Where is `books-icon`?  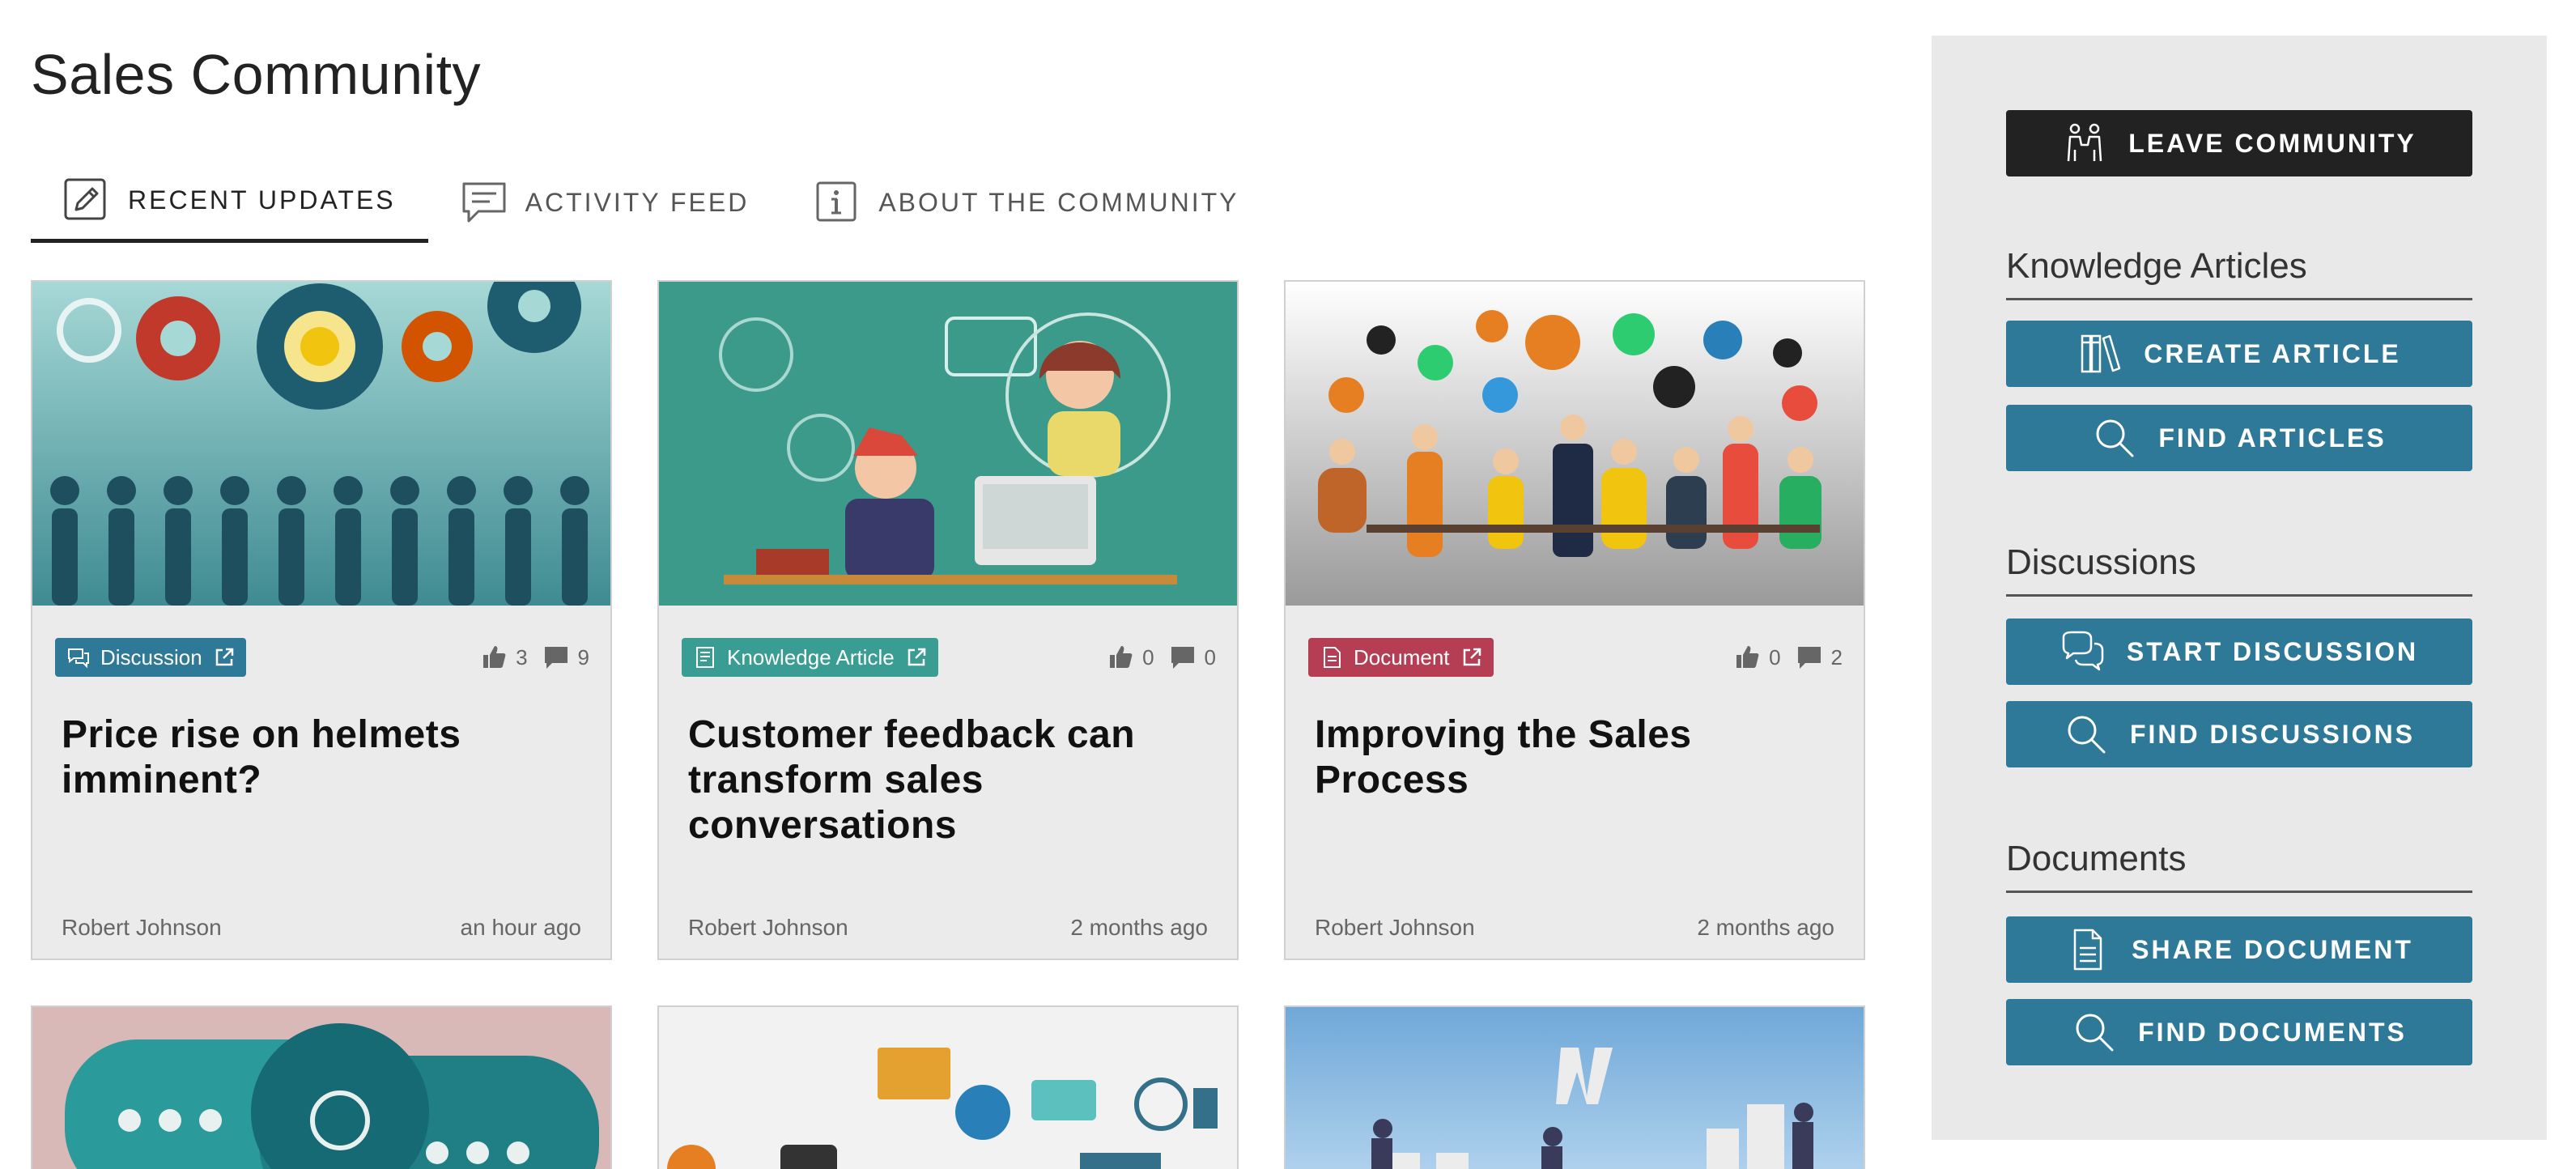
books-icon is located at coordinates (2101, 353).